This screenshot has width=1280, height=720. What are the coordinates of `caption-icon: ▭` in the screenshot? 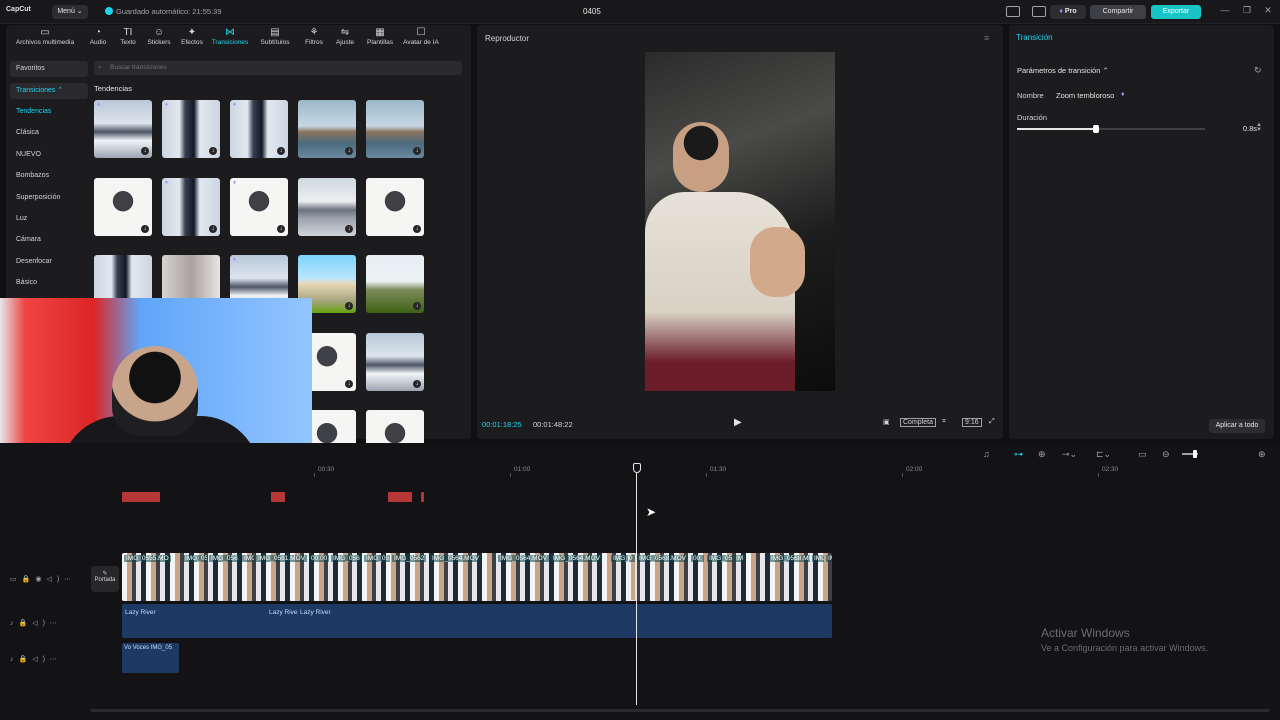 It's located at (1142, 454).